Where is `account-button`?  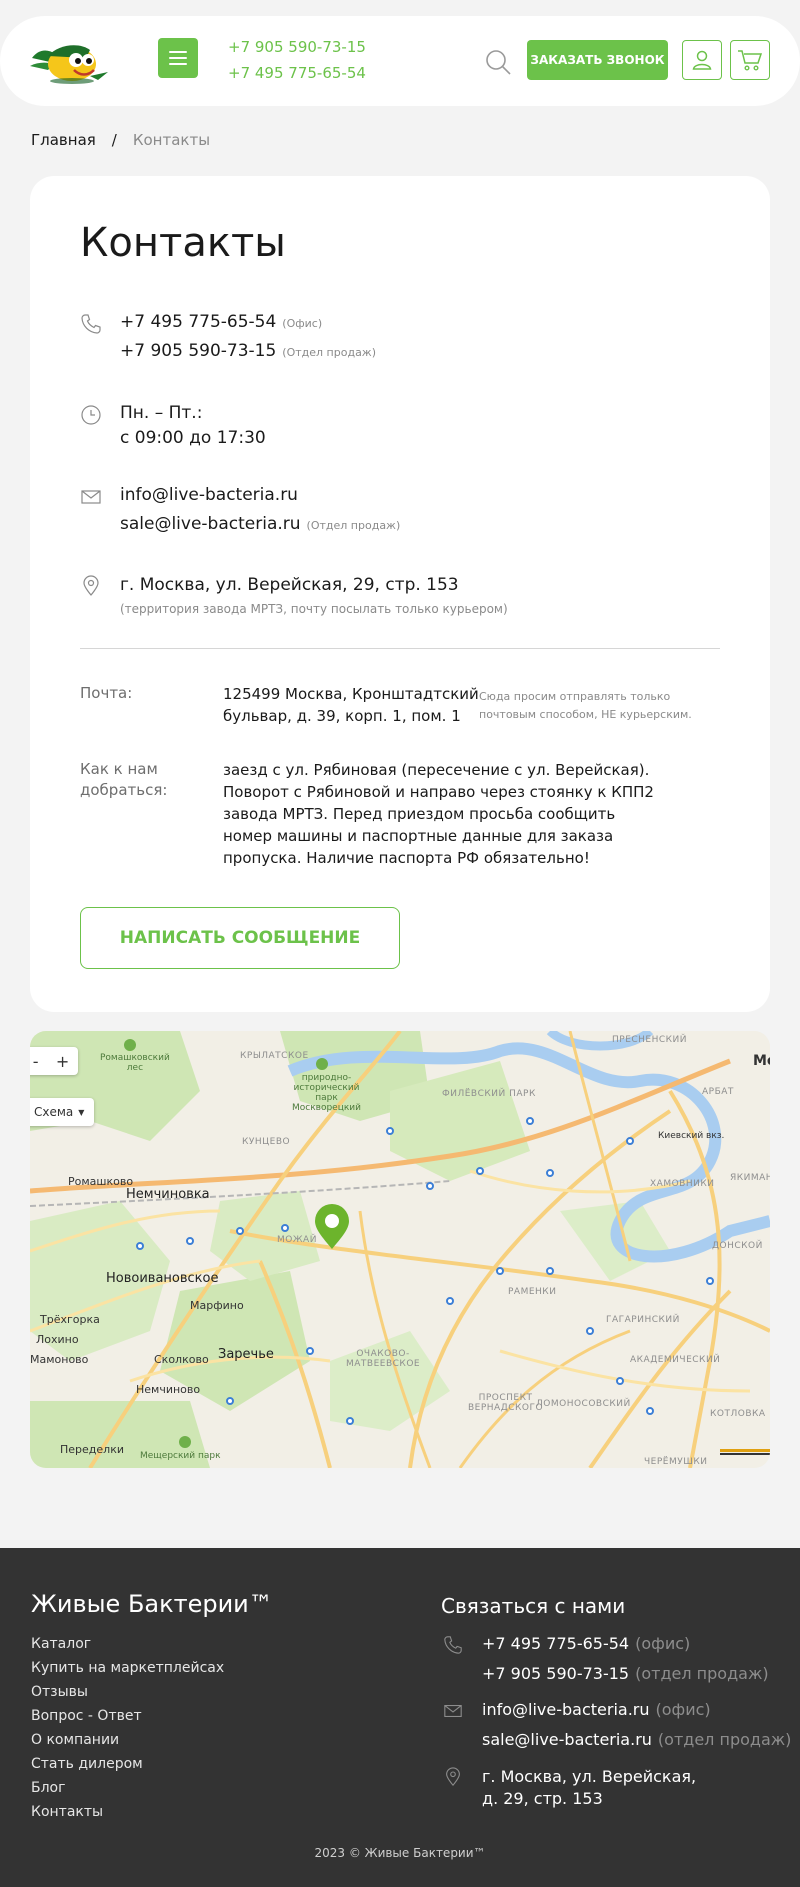 account-button is located at coordinates (702, 60).